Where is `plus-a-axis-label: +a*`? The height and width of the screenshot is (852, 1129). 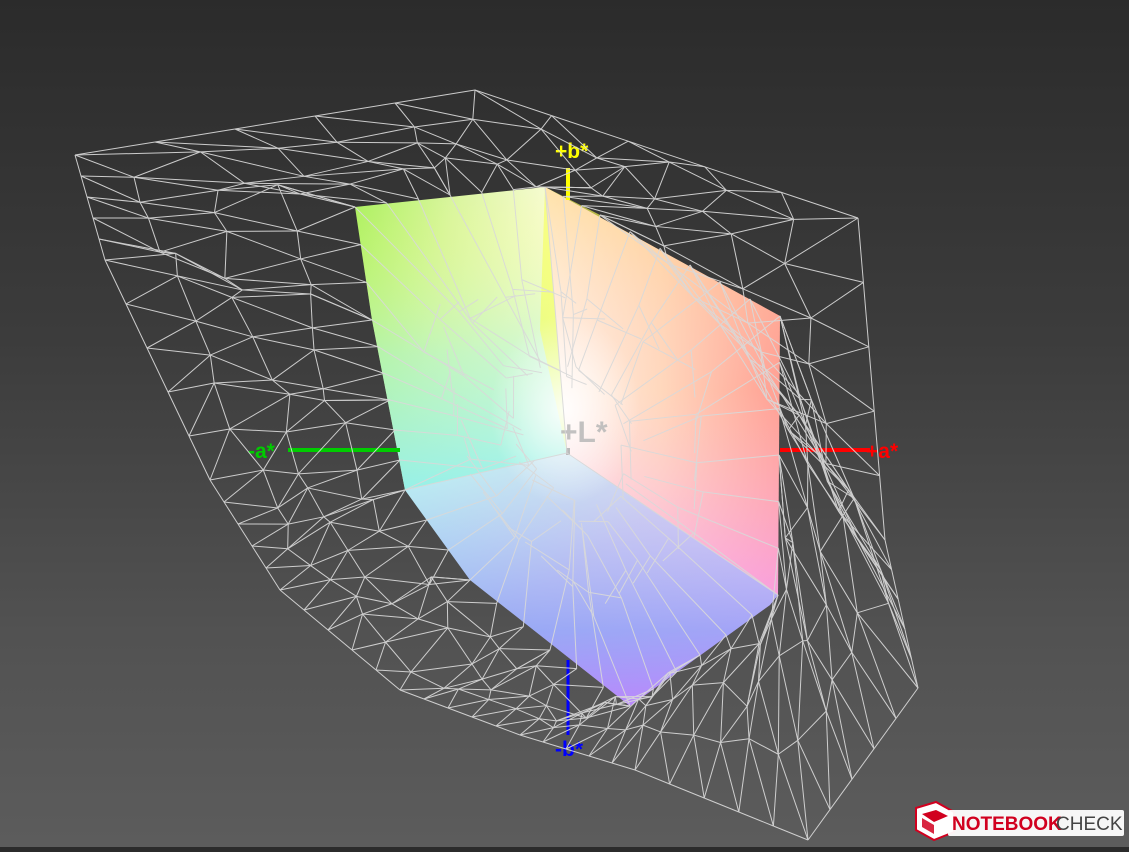 plus-a-axis-label: +a* is located at coordinates (882, 451).